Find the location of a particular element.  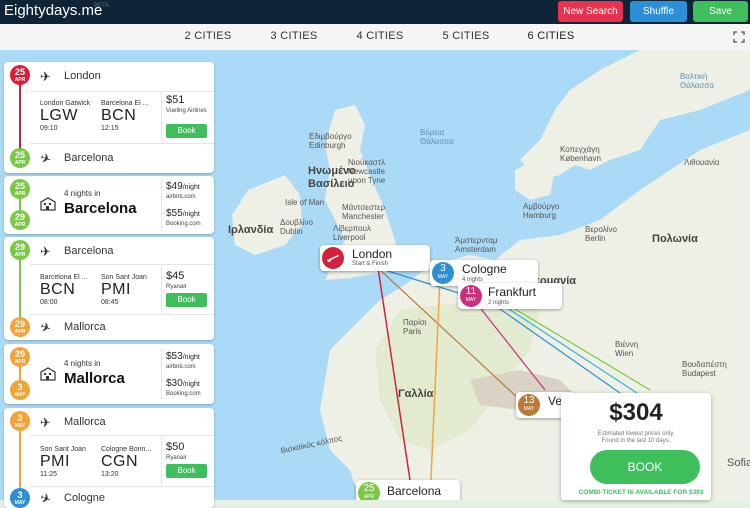

map-marker-london: London Start & Finish is located at coordinates (375, 258).